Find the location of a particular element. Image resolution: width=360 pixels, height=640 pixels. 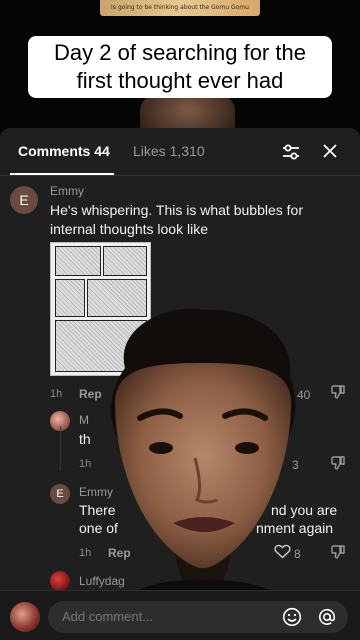

tab-comments: Comments 44 is located at coordinates (64, 151).